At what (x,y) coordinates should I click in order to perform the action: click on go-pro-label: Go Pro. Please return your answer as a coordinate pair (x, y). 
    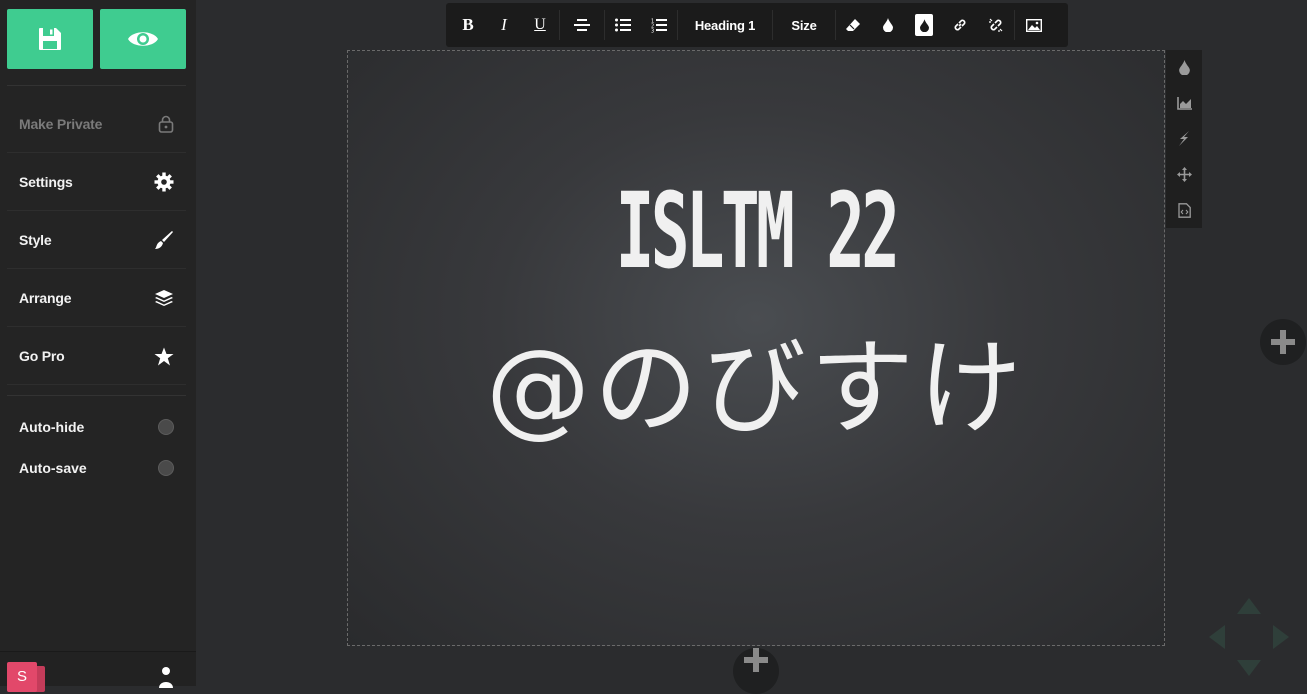
    Looking at the image, I should click on (42, 356).